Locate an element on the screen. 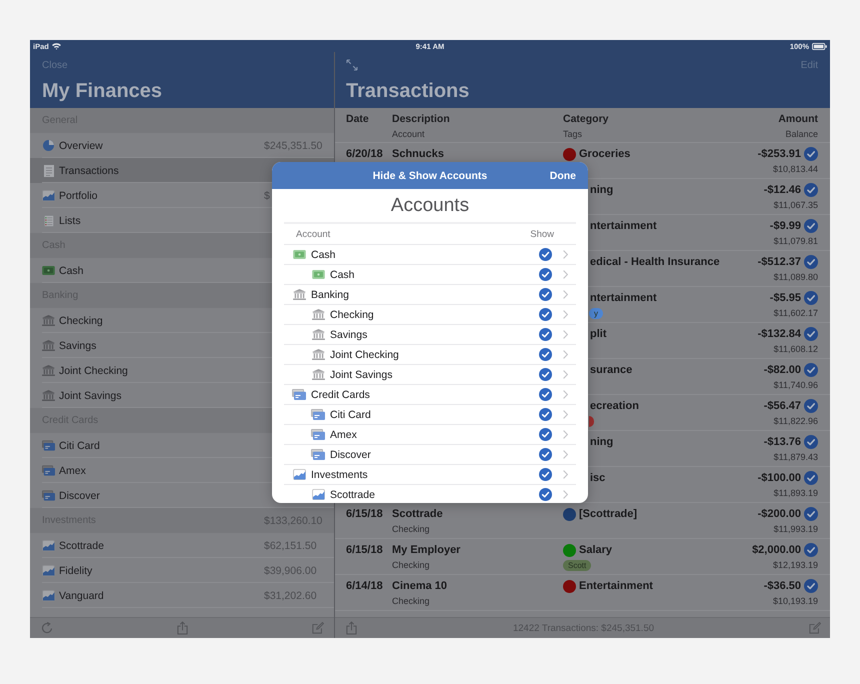  column-header: Show is located at coordinates (542, 234).